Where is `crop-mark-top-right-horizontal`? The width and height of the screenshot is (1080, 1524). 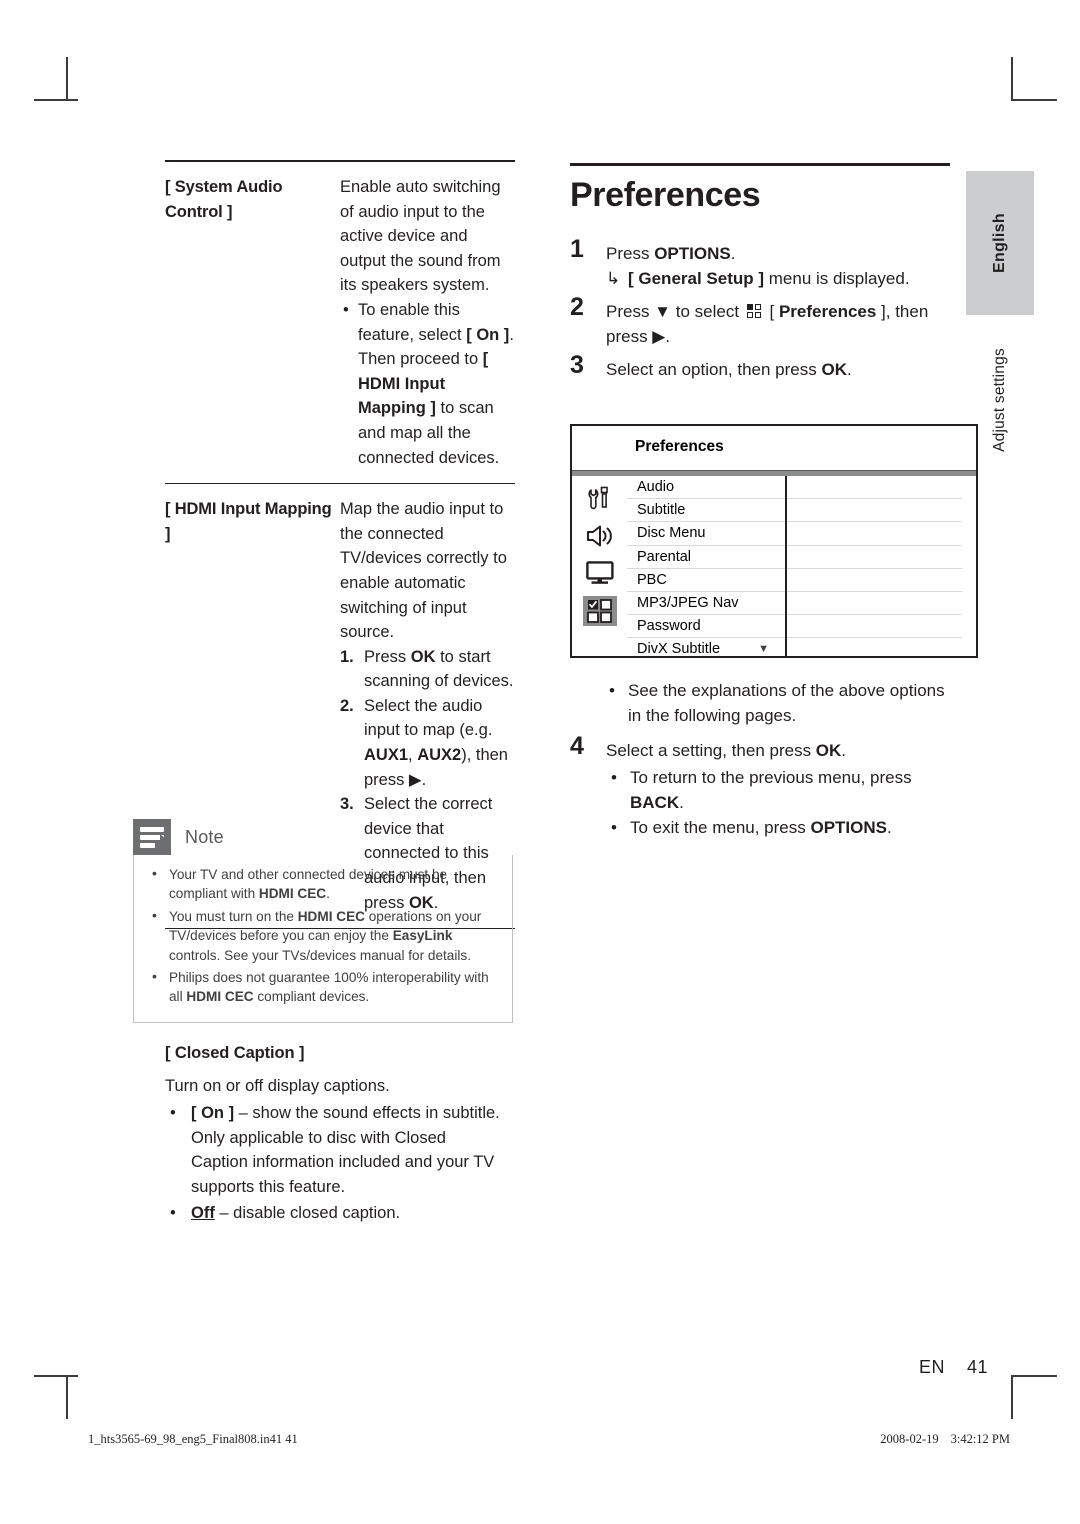 crop-mark-top-right-horizontal is located at coordinates (1035, 100).